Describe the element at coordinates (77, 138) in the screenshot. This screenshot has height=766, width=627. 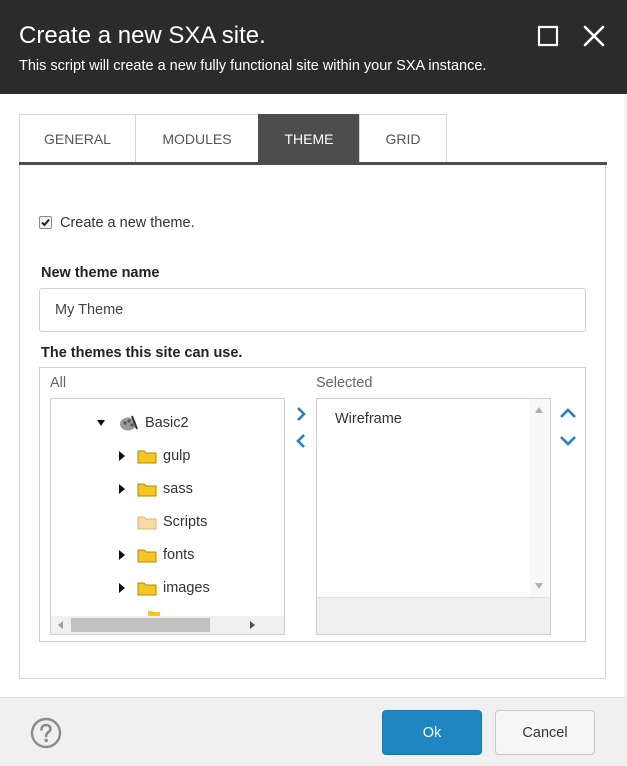
I see `tab-general: GENERAL` at that location.